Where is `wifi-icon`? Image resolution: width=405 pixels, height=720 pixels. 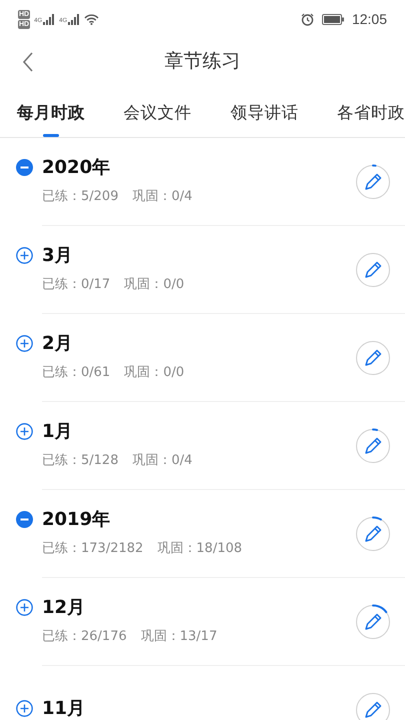
wifi-icon is located at coordinates (92, 19).